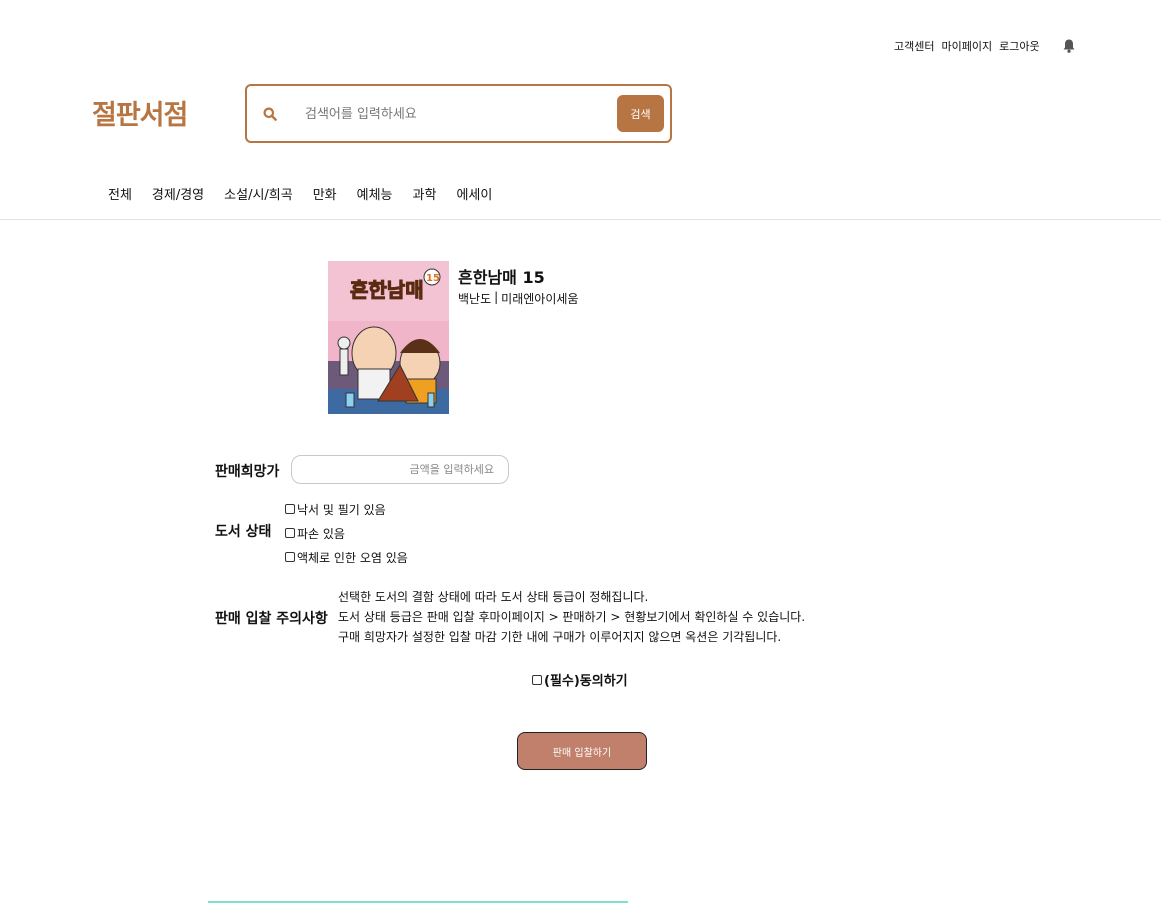  What do you see at coordinates (425, 193) in the screenshot?
I see `nav-item-science: 과학` at bounding box center [425, 193].